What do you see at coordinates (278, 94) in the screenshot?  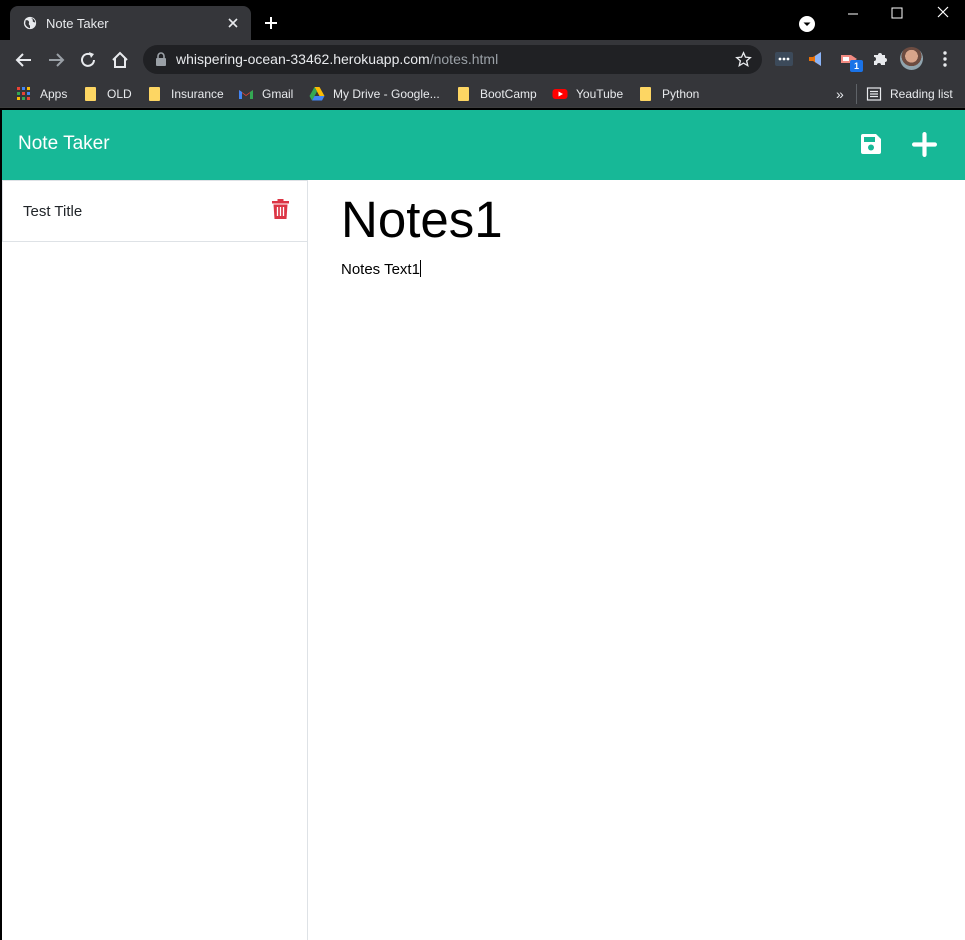 I see `bookmark-label: Gmail` at bounding box center [278, 94].